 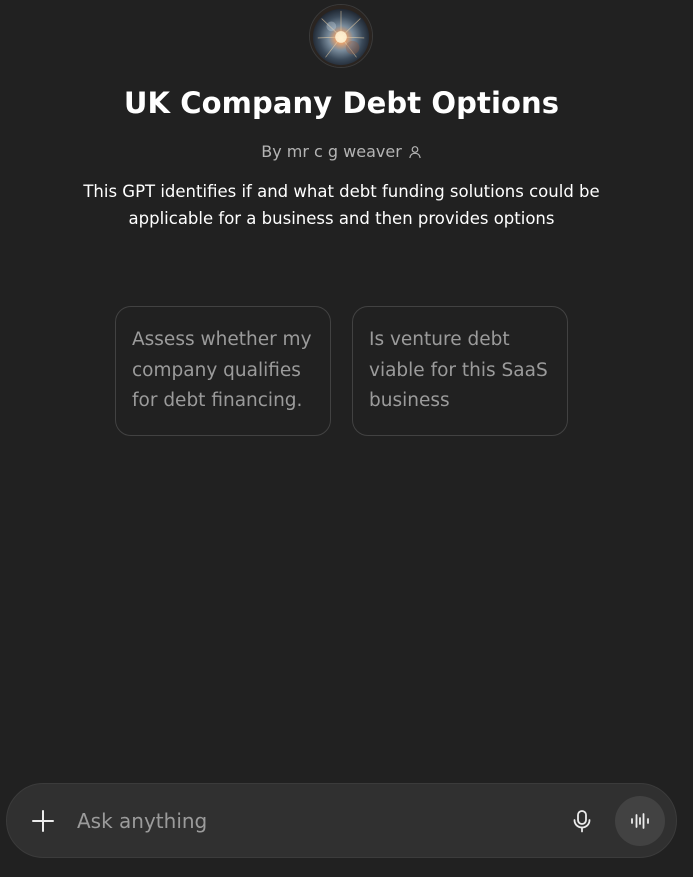 I want to click on gpt-author: By mr c g weaver, so click(x=331, y=151).